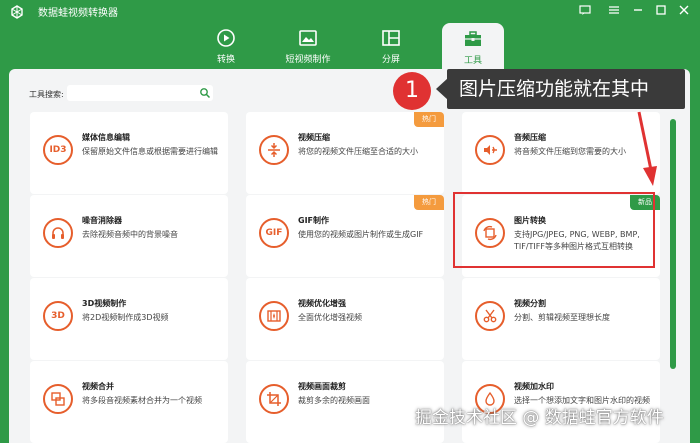 This screenshot has width=700, height=443. I want to click on card-title: 音频压缩, so click(530, 137).